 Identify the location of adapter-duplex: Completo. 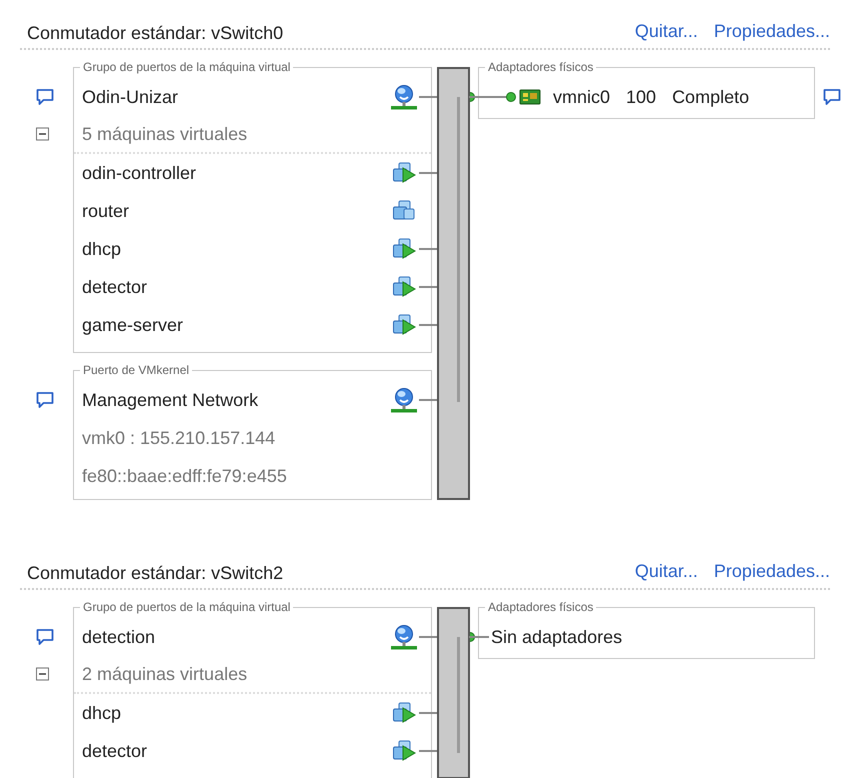
(711, 97).